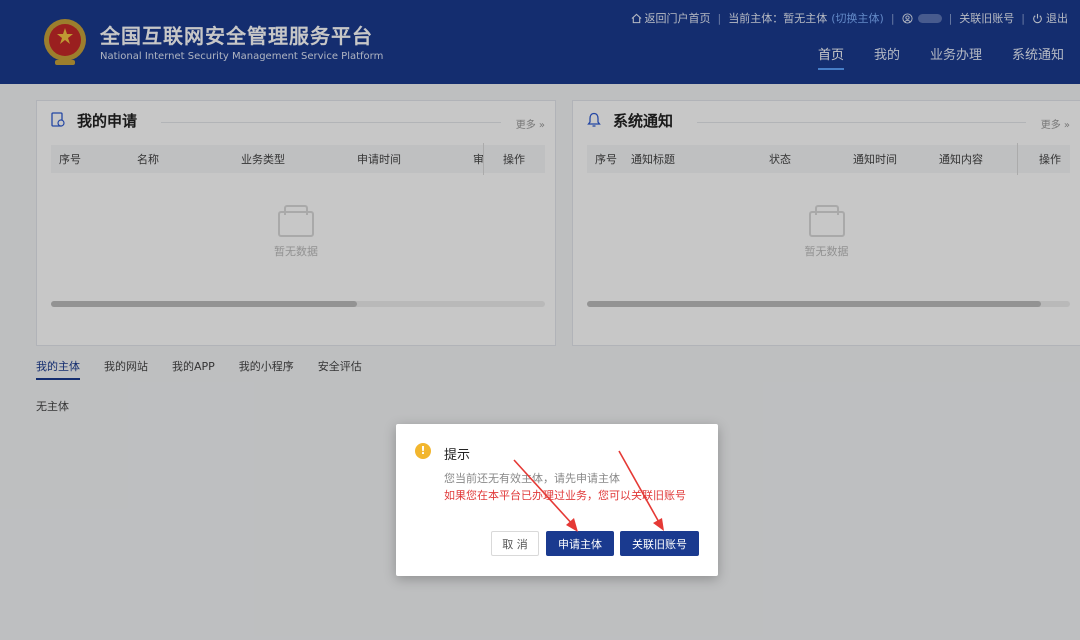 This screenshot has height=640, width=1080. Describe the element at coordinates (532, 478) in the screenshot. I see `dialog-message: 您当前还无有效主体，请先申请主体` at that location.